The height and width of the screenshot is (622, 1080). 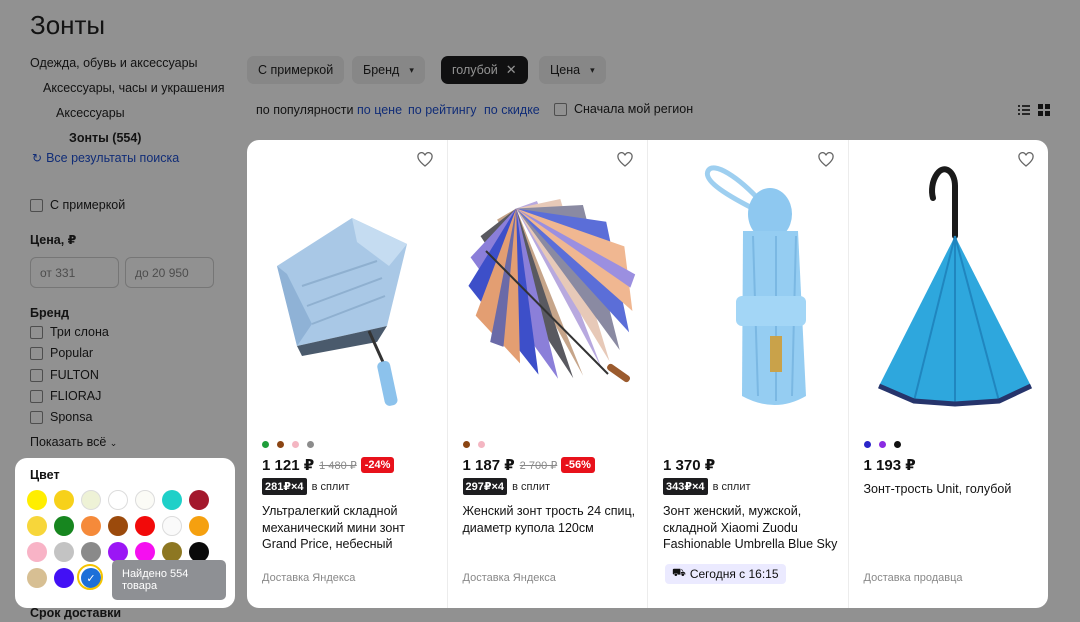 What do you see at coordinates (284, 486) in the screenshot?
I see `split-badge: 281₽×4` at bounding box center [284, 486].